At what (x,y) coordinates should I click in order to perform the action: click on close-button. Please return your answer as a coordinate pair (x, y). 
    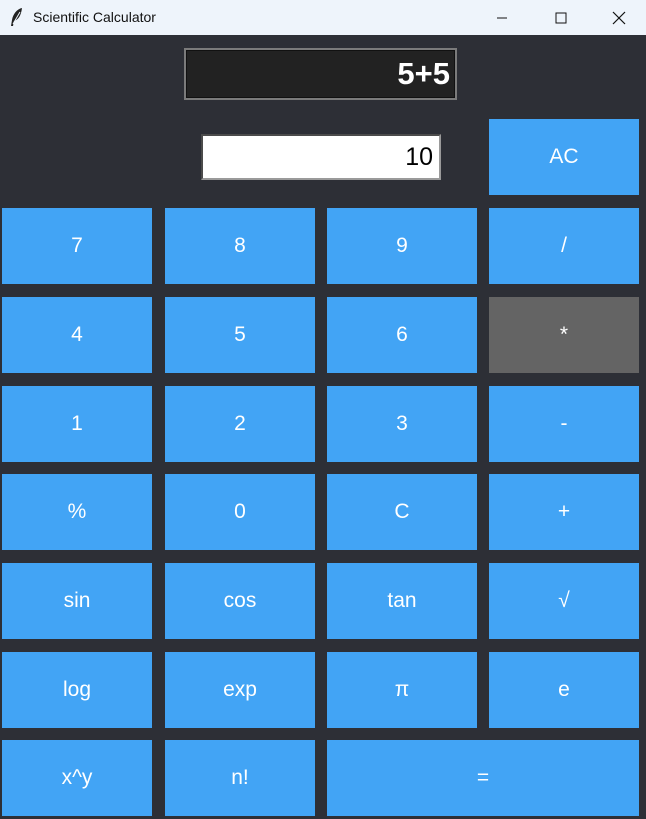
    Looking at the image, I should click on (618, 17).